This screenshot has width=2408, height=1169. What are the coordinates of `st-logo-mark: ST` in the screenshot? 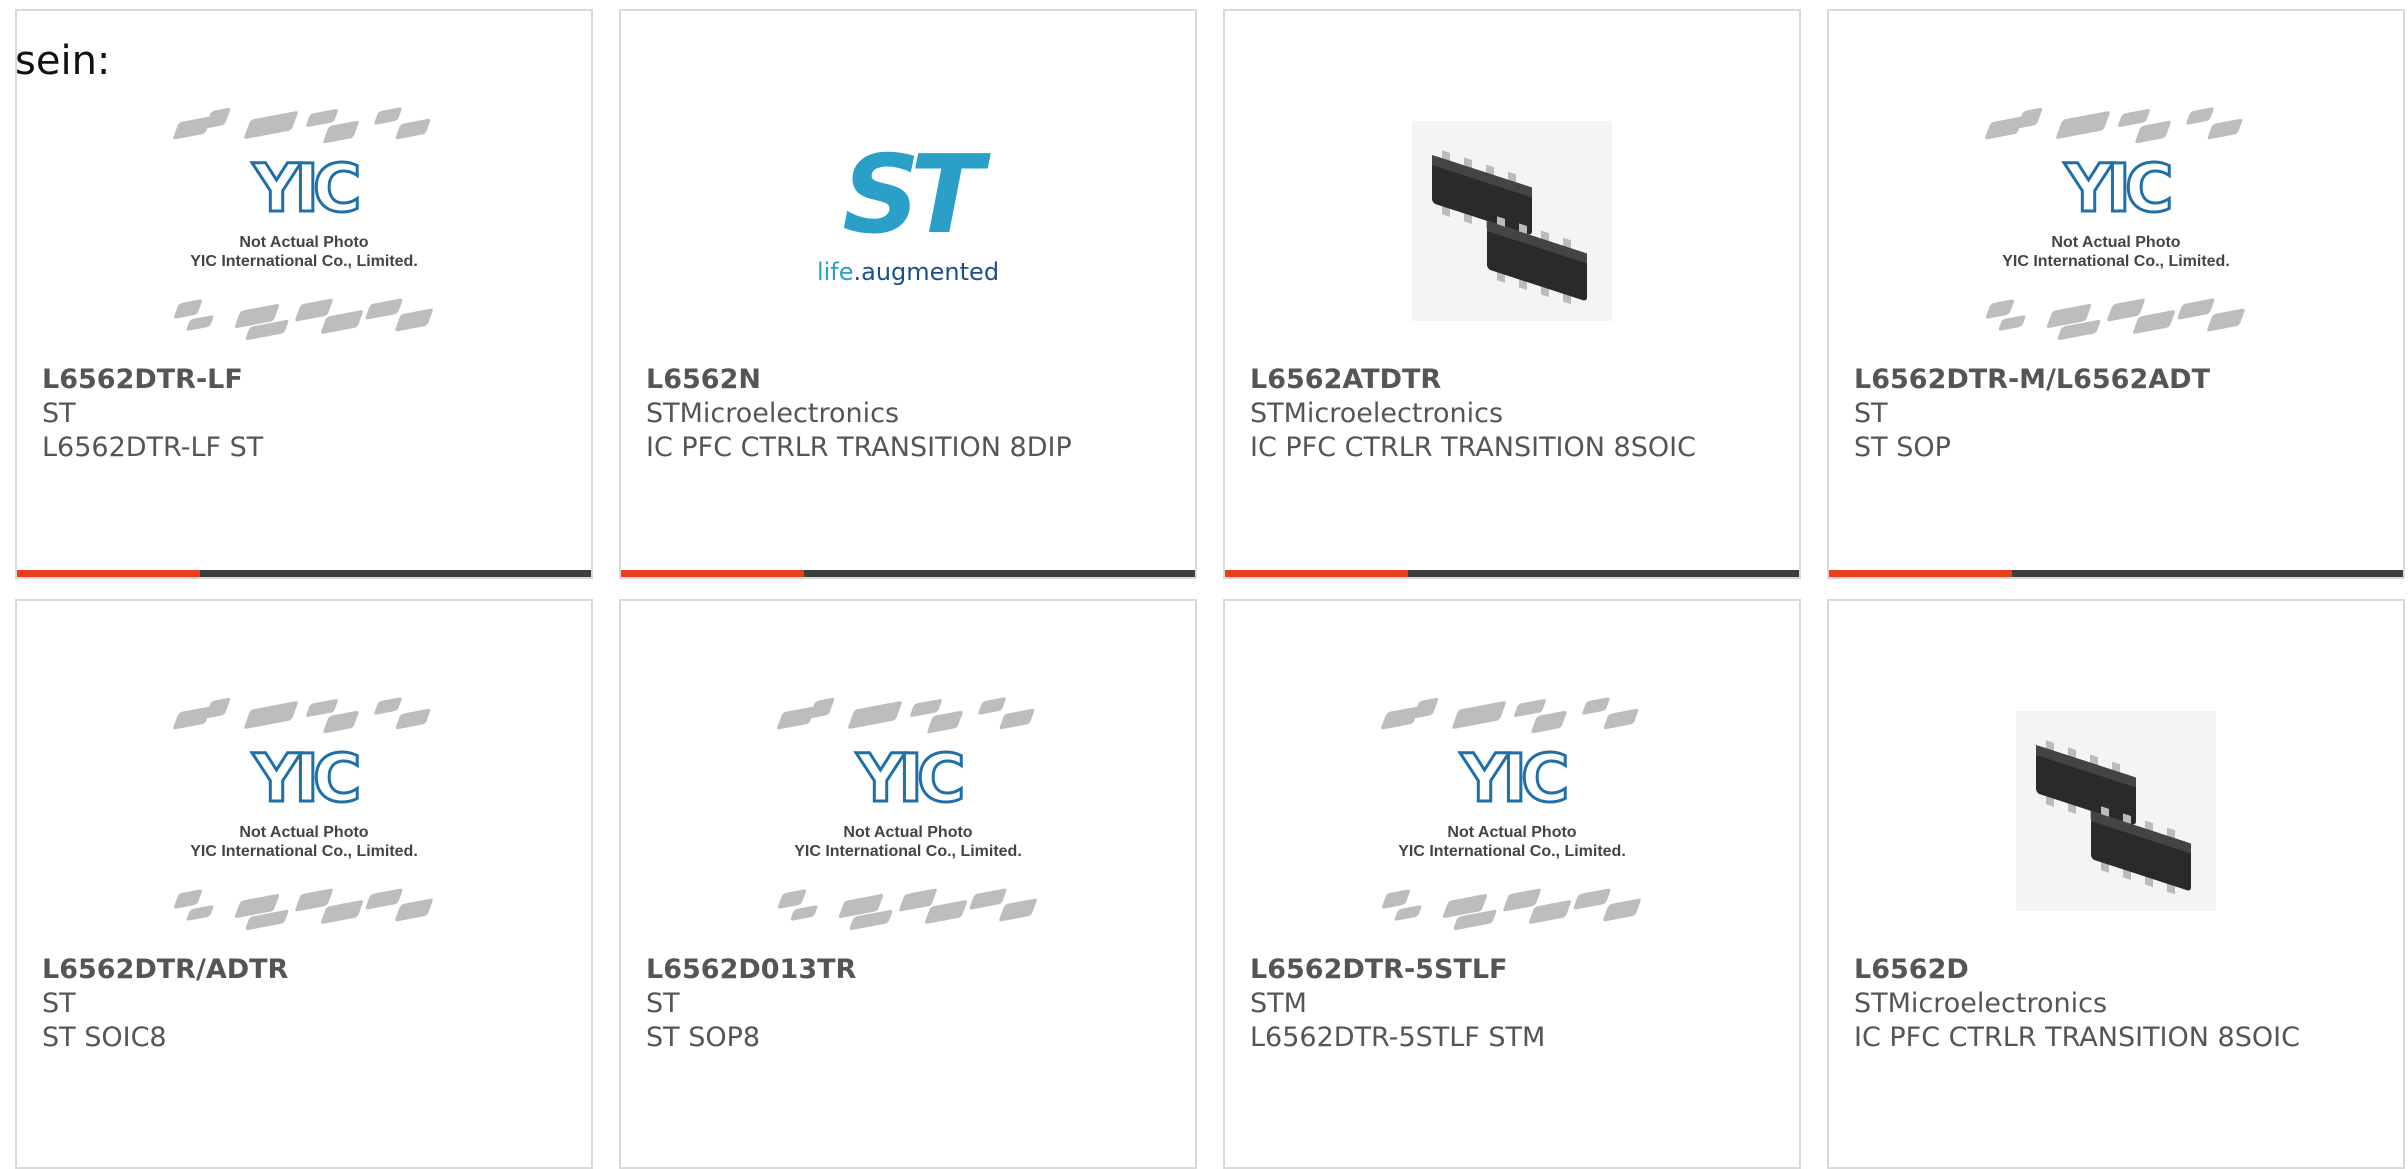 It's located at (912, 195).